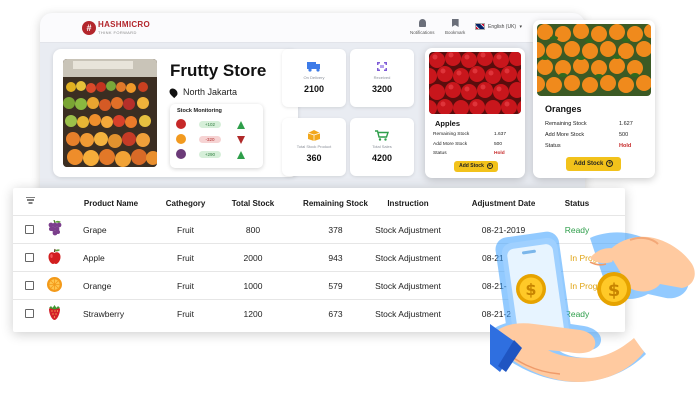  Describe the element at coordinates (218, 125) in the screenshot. I see `stock-monitoring-row: +102` at that location.